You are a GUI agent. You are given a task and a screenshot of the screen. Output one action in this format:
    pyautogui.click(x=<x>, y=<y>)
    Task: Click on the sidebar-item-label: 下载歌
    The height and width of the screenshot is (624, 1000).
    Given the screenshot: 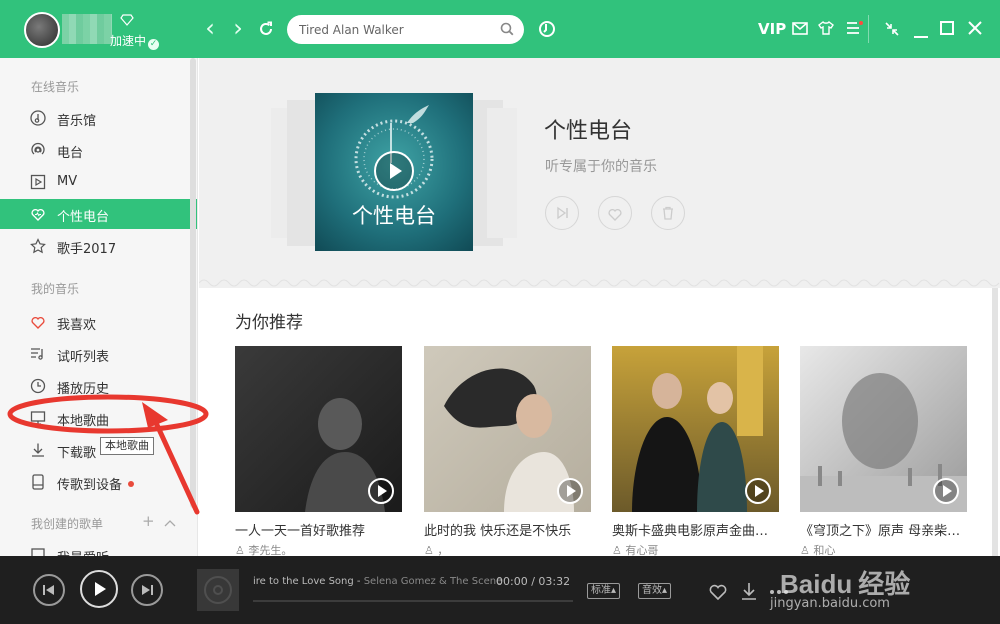 What is the action you would take?
    pyautogui.click(x=77, y=453)
    